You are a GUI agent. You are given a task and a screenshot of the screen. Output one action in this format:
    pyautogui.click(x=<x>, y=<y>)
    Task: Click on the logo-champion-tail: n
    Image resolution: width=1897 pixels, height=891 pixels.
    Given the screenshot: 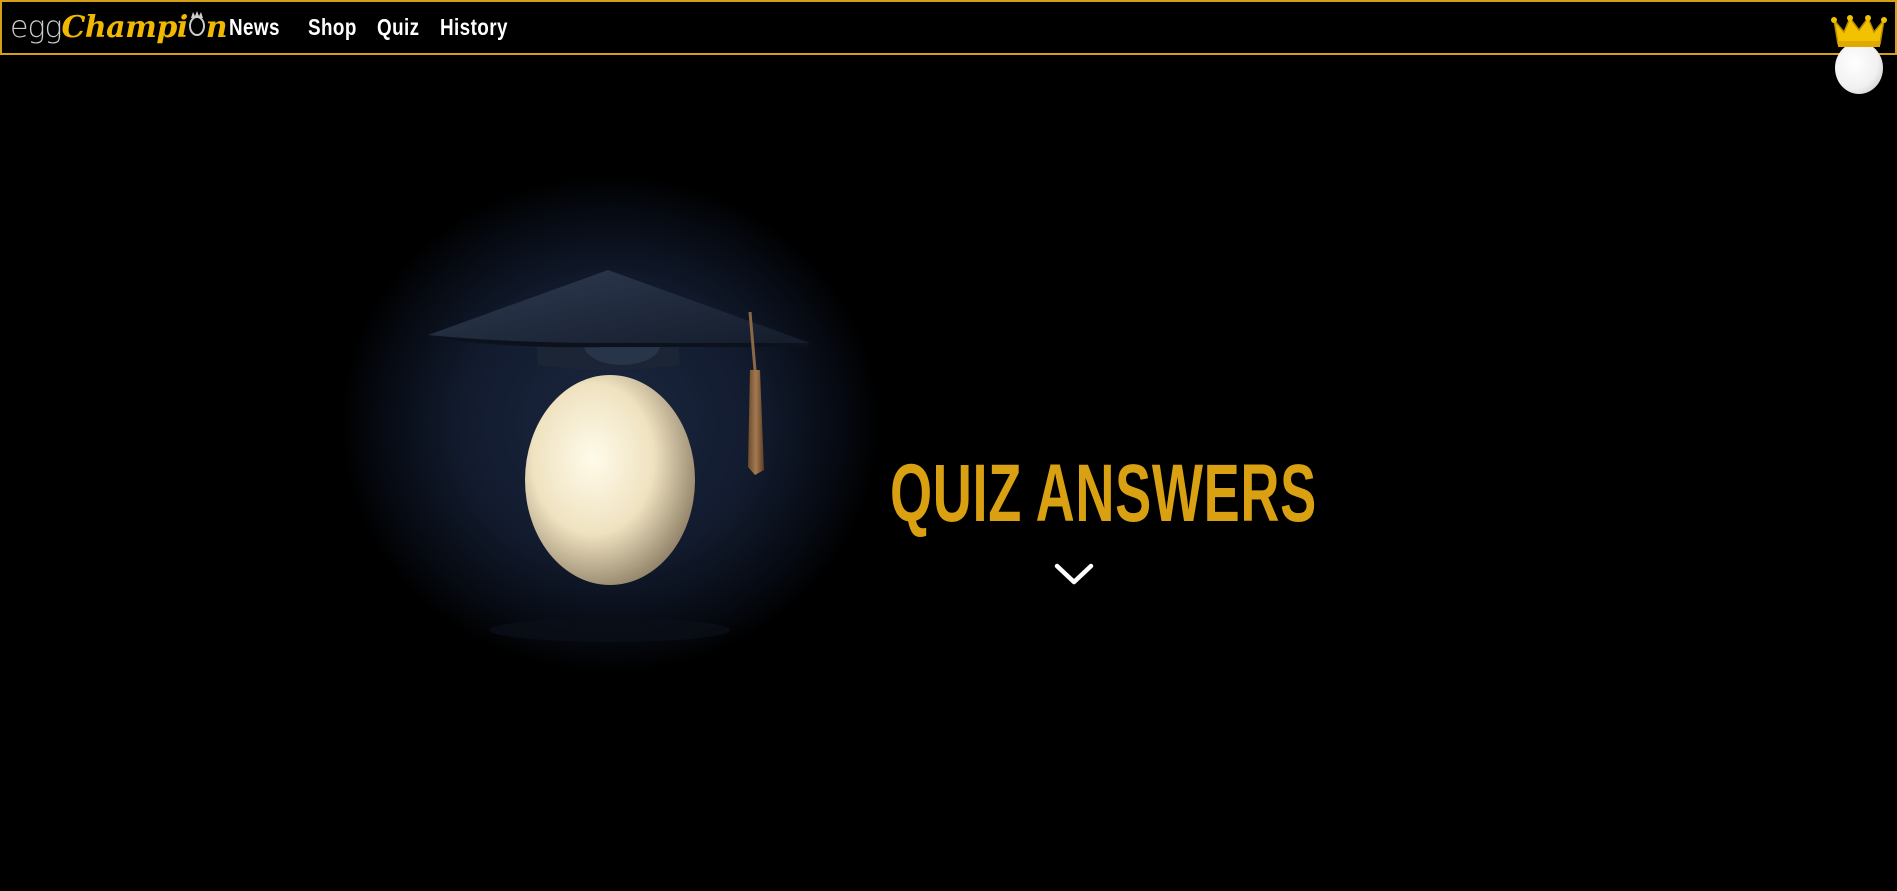 What is the action you would take?
    pyautogui.click(x=216, y=27)
    